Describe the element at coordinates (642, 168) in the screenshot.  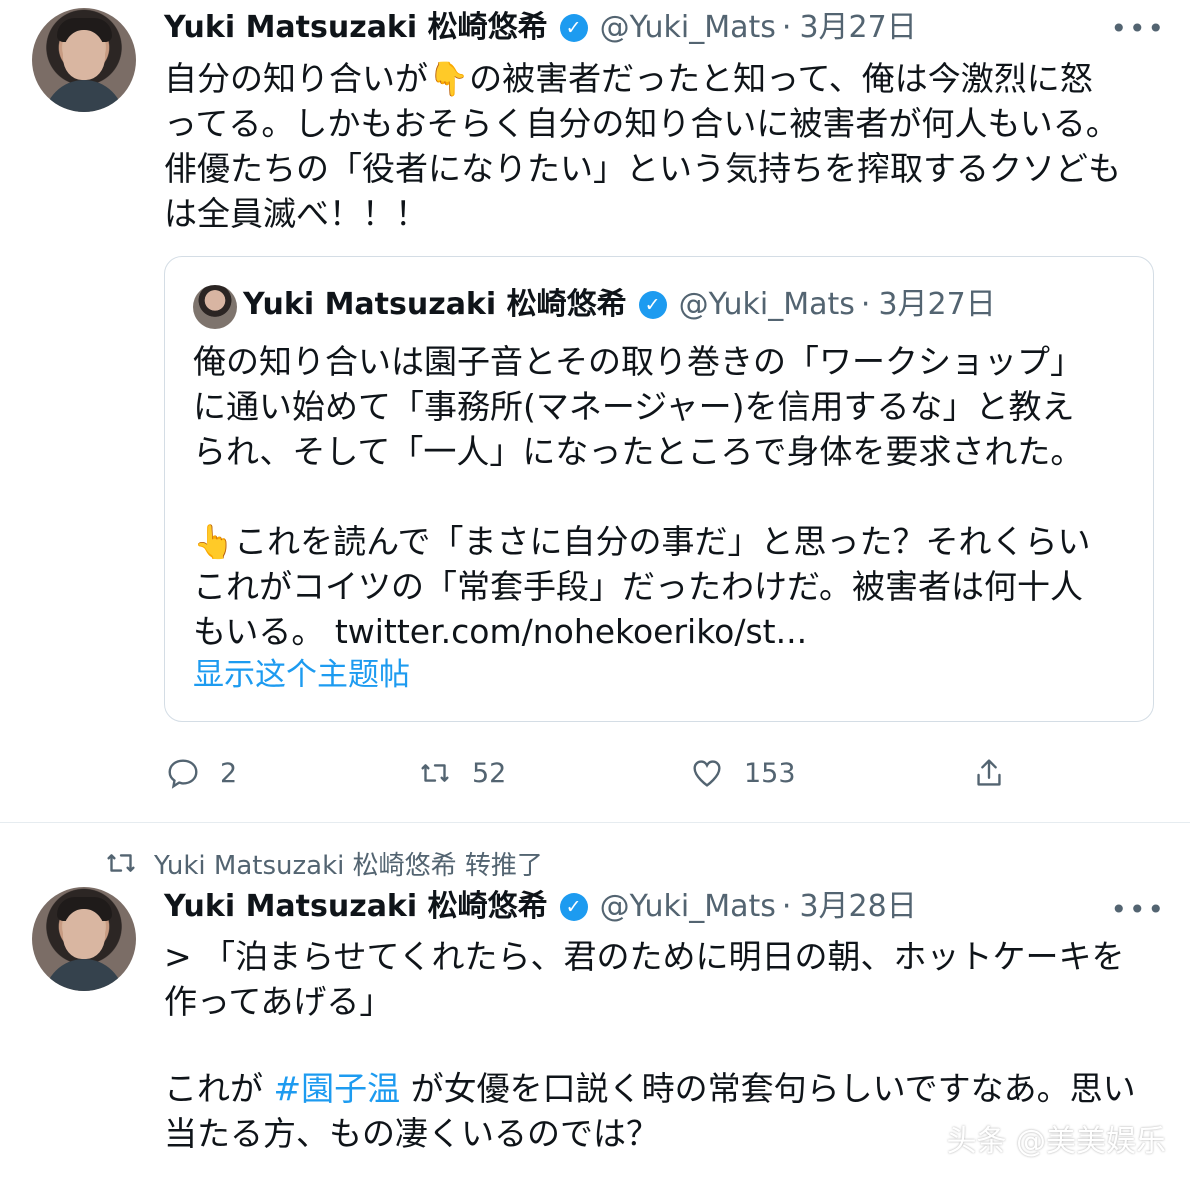
I see `tweet-text-line-3: 俳優たちの「役者になりたい」という気持ちを搾取するクソども` at that location.